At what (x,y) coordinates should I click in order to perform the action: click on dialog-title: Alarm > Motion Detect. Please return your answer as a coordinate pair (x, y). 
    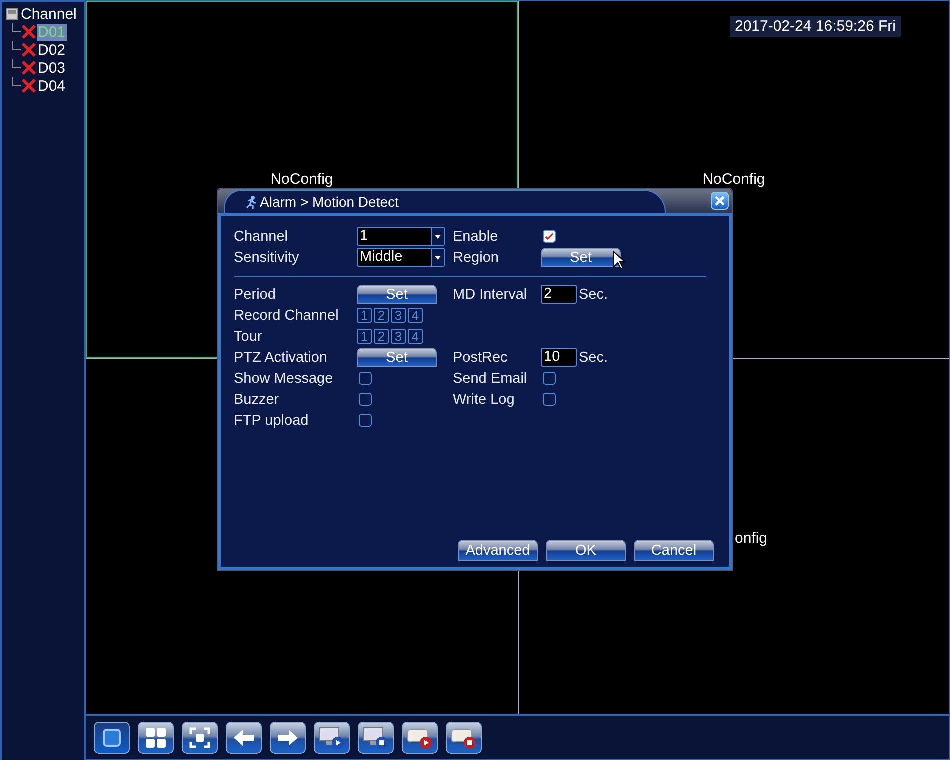
    Looking at the image, I should click on (329, 202).